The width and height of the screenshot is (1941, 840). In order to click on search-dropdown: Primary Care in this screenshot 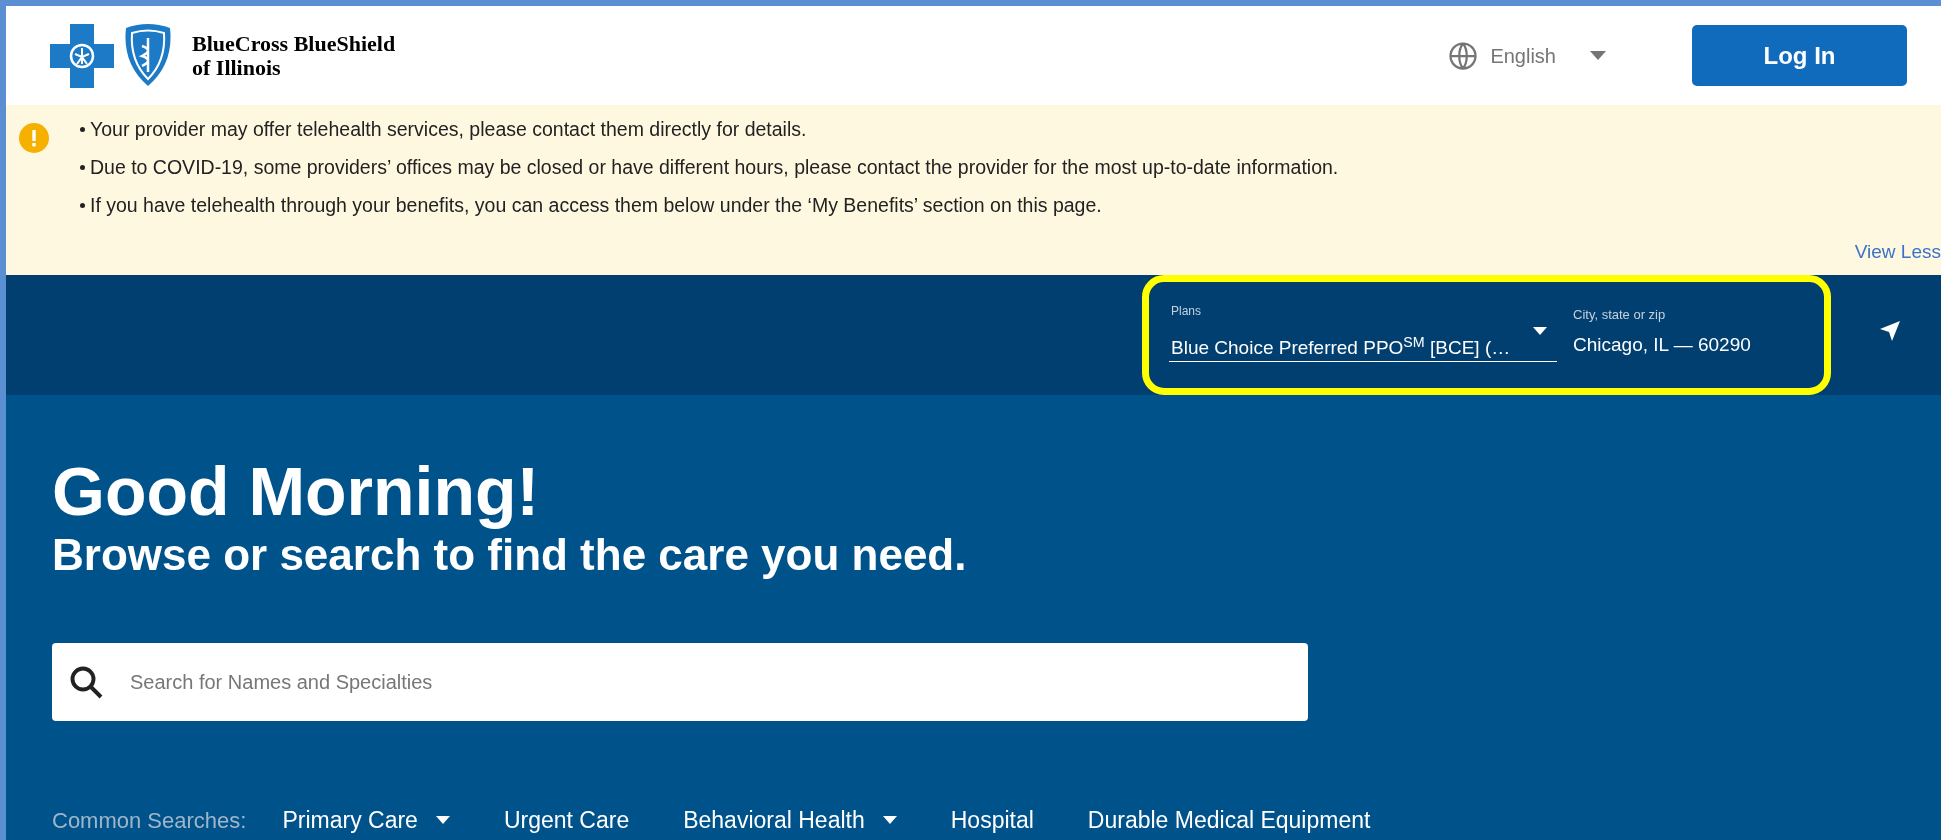, I will do `click(366, 820)`.